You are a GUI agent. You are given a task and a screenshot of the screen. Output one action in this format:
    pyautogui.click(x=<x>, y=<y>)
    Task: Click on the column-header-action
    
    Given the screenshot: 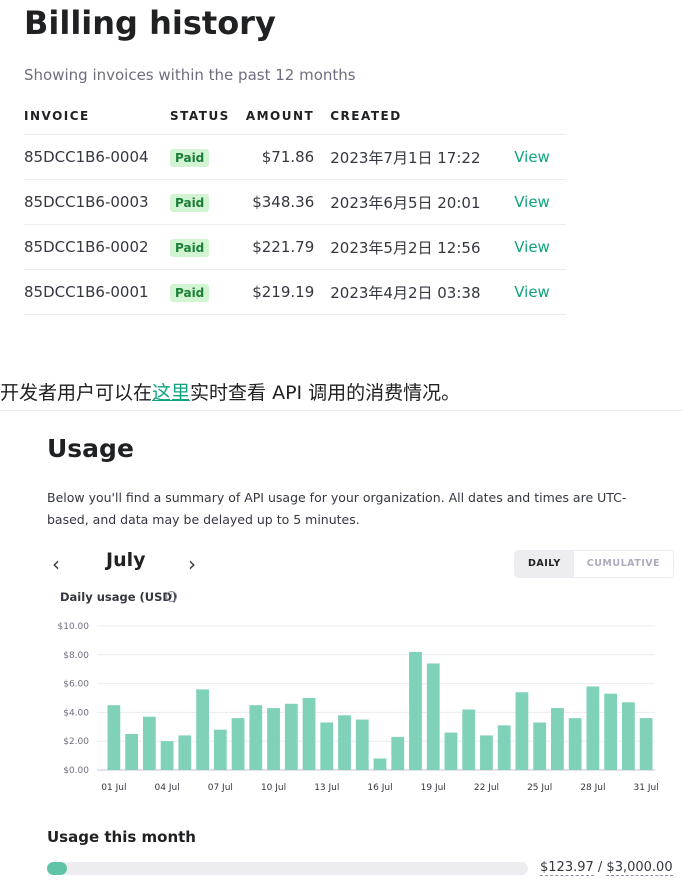 What is the action you would take?
    pyautogui.click(x=536, y=120)
    